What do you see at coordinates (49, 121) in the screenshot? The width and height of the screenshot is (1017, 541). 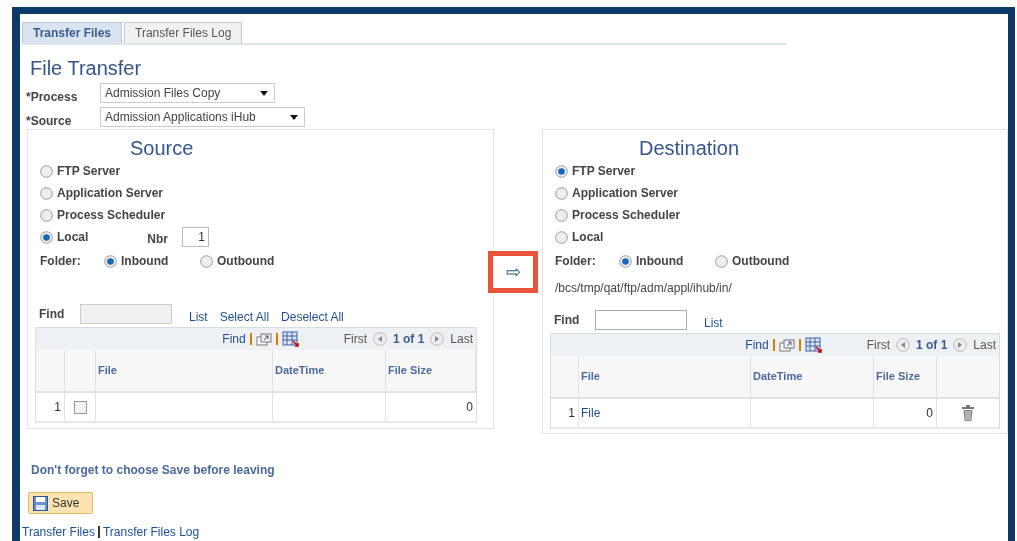 I see `field-label: *Source` at bounding box center [49, 121].